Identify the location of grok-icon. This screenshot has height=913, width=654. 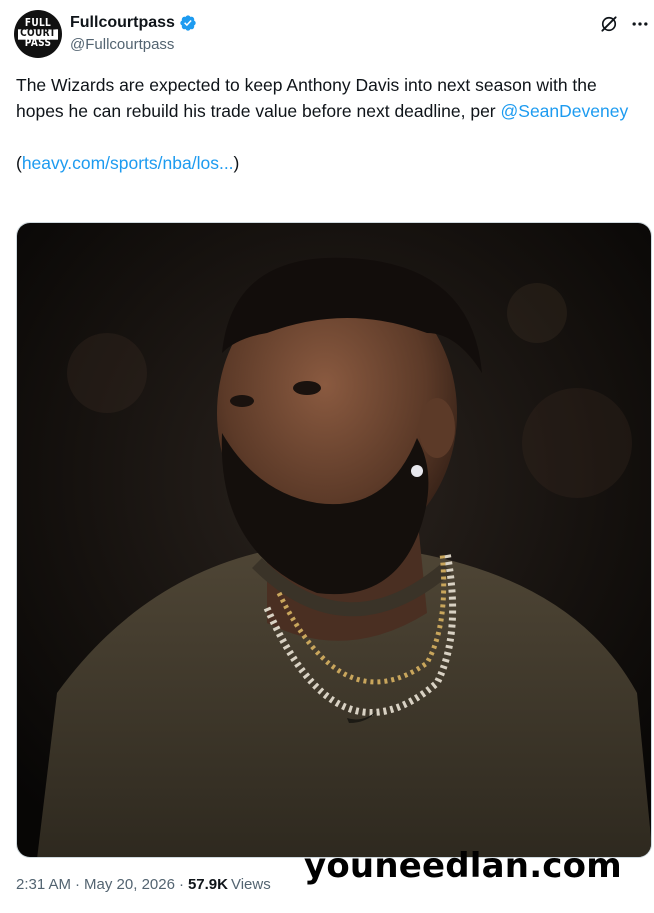
(609, 24).